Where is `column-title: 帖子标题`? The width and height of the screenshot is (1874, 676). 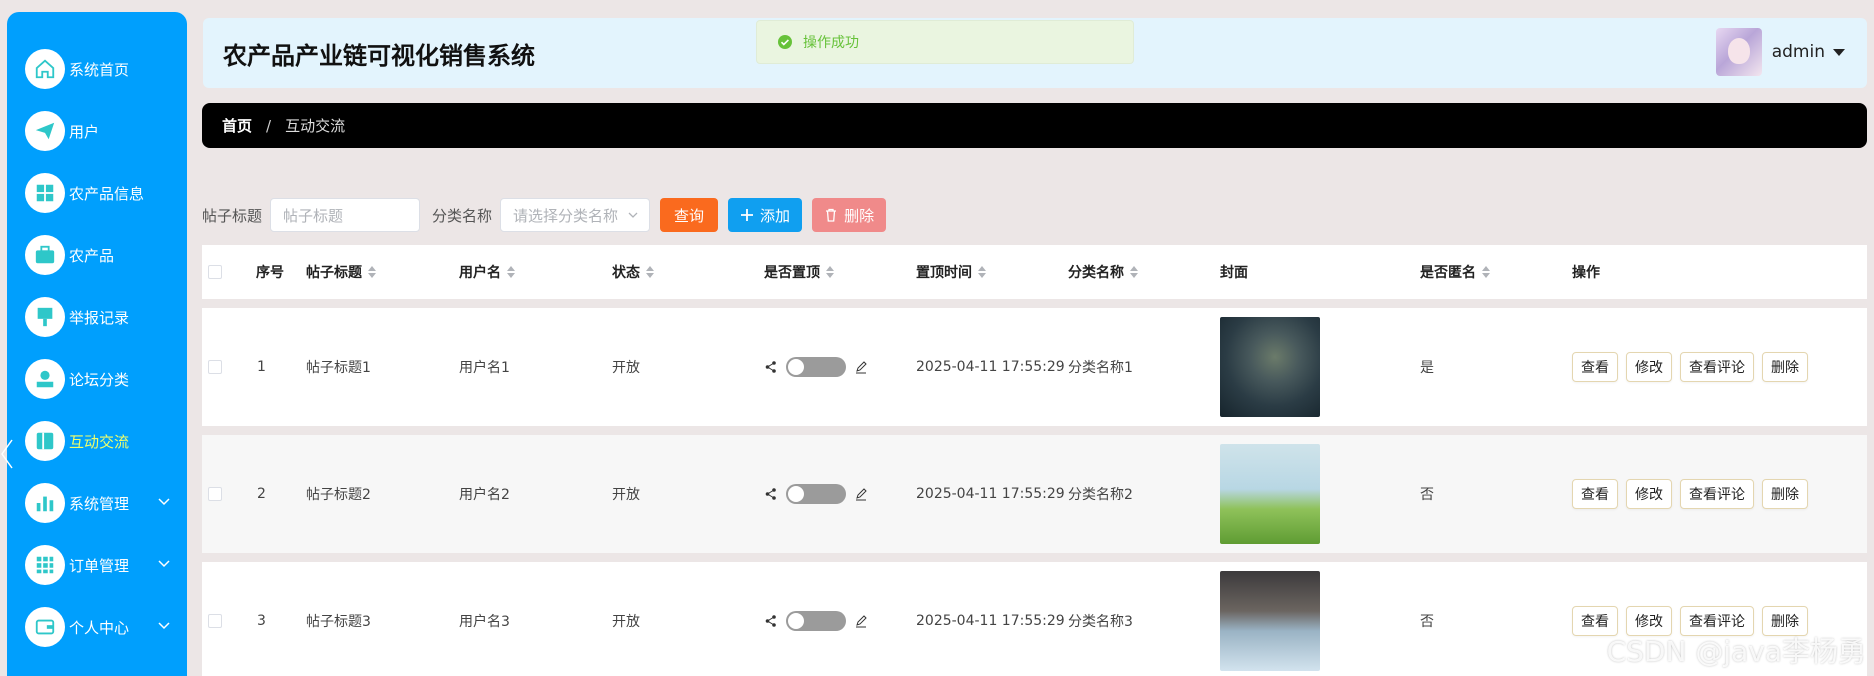 column-title: 帖子标题 is located at coordinates (341, 272).